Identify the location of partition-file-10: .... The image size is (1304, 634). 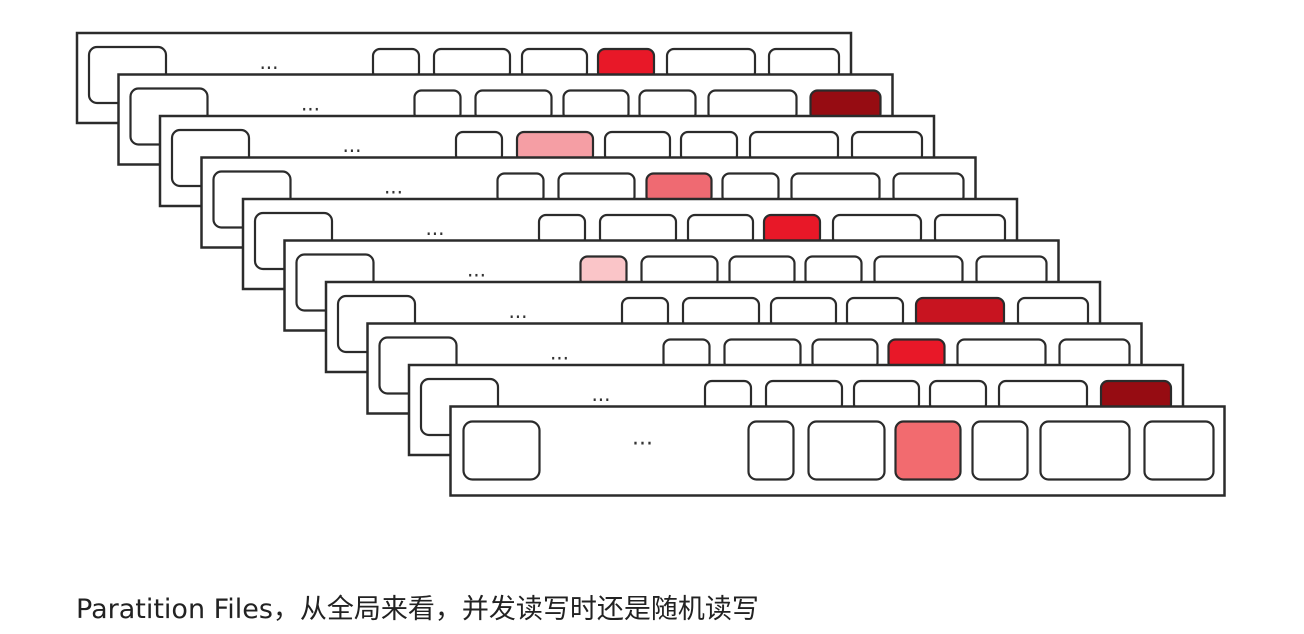
(837, 451).